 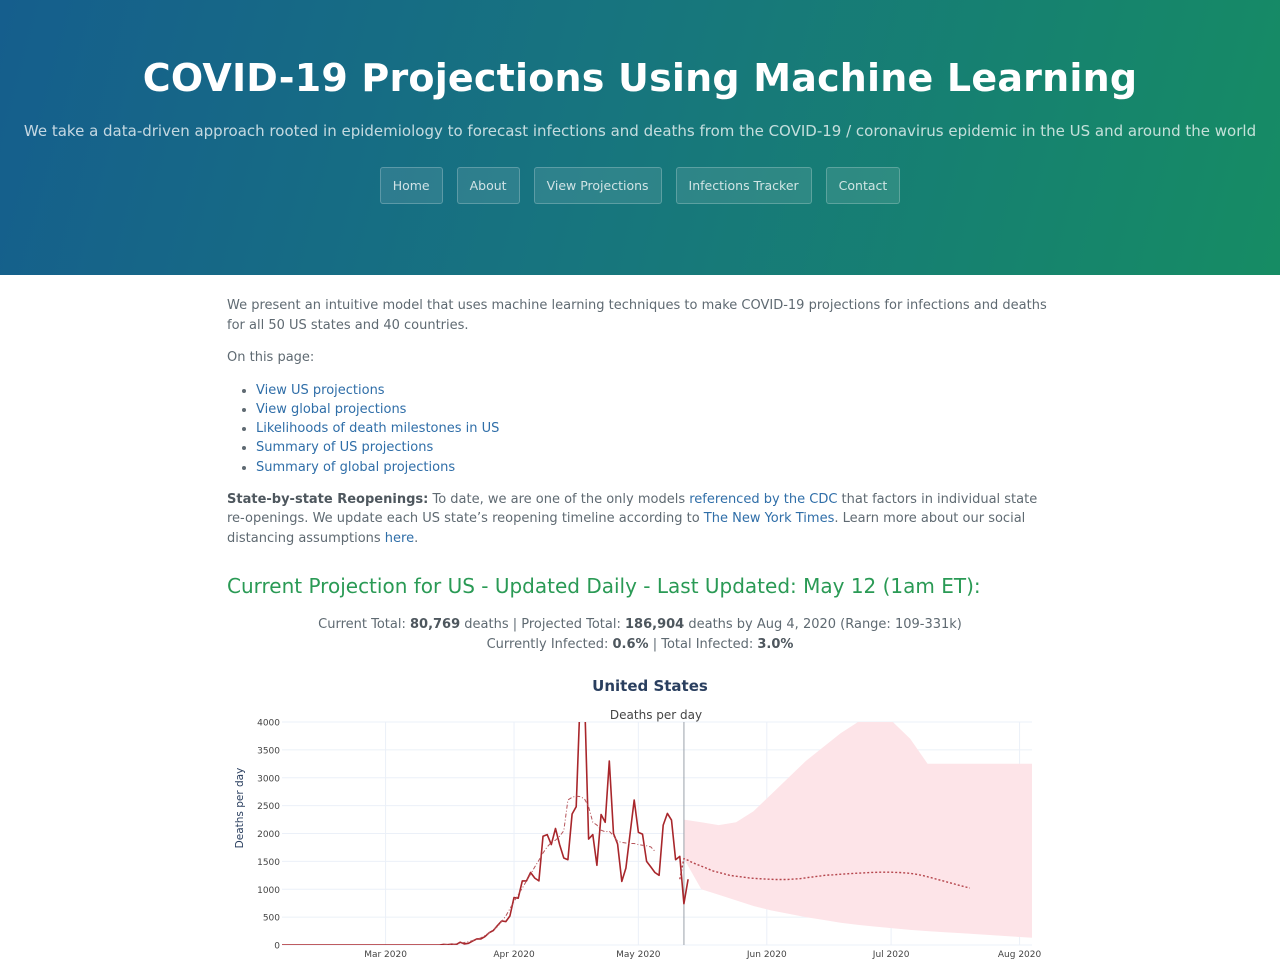 What do you see at coordinates (268, 863) in the screenshot?
I see `y-tick-label: 1500` at bounding box center [268, 863].